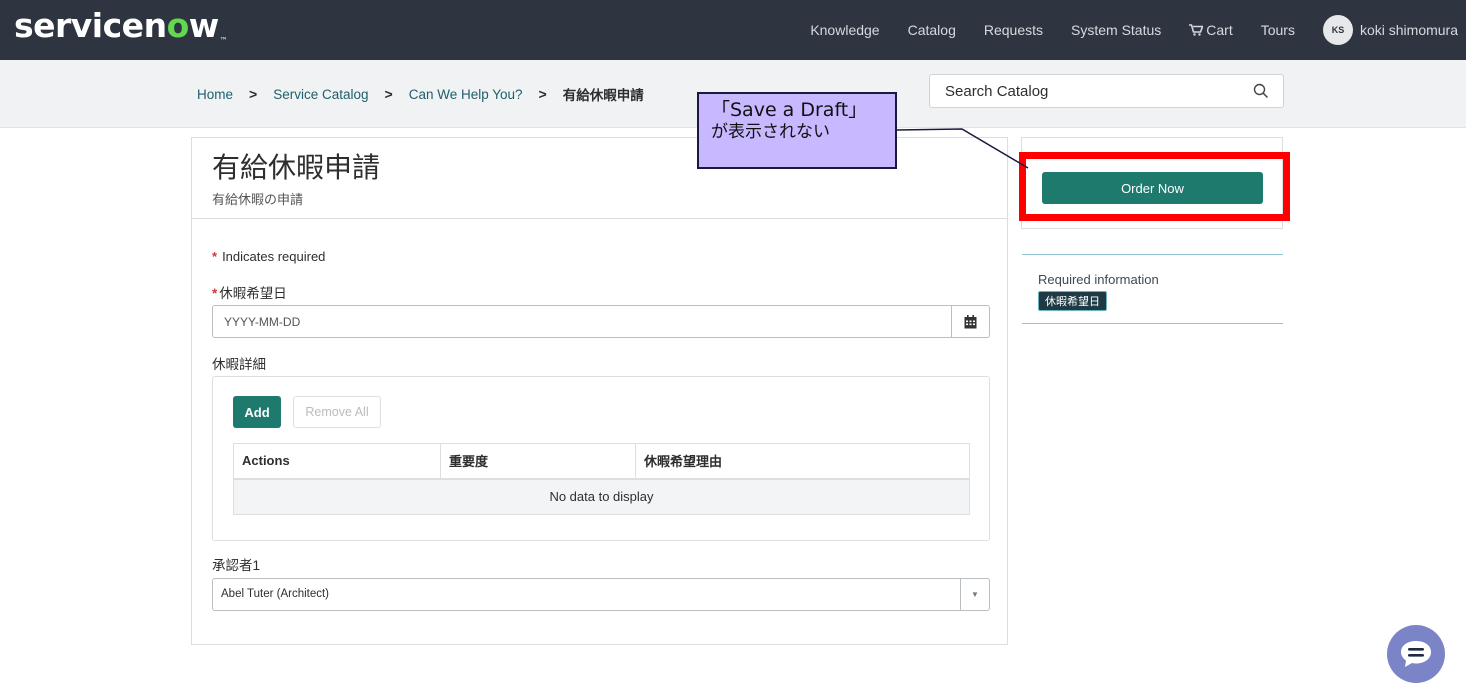 This screenshot has height=690, width=1466. I want to click on calendar-icon, so click(970, 321).